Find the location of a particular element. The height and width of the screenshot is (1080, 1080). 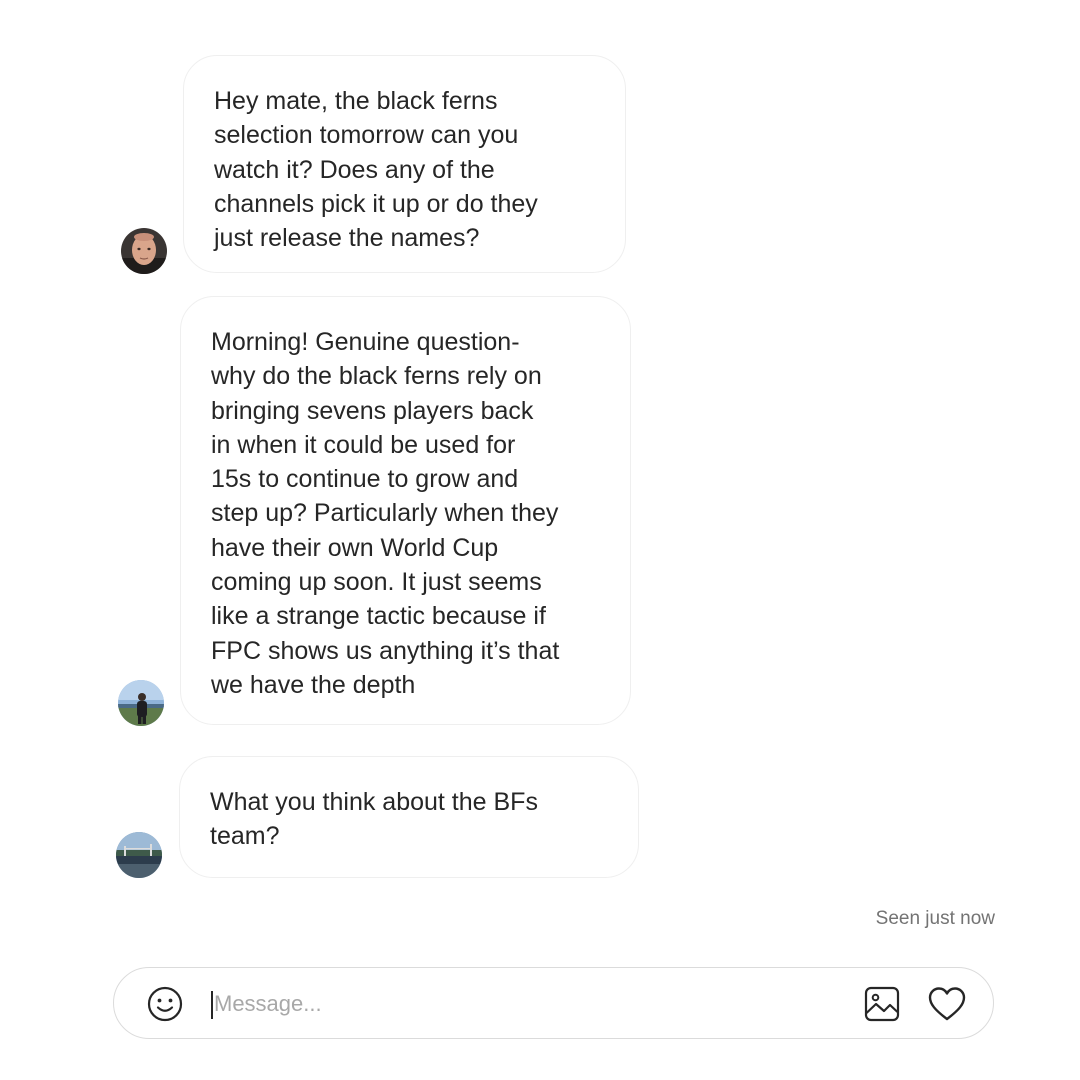

message-bubble: What you think about the BFs team? is located at coordinates (409, 817).